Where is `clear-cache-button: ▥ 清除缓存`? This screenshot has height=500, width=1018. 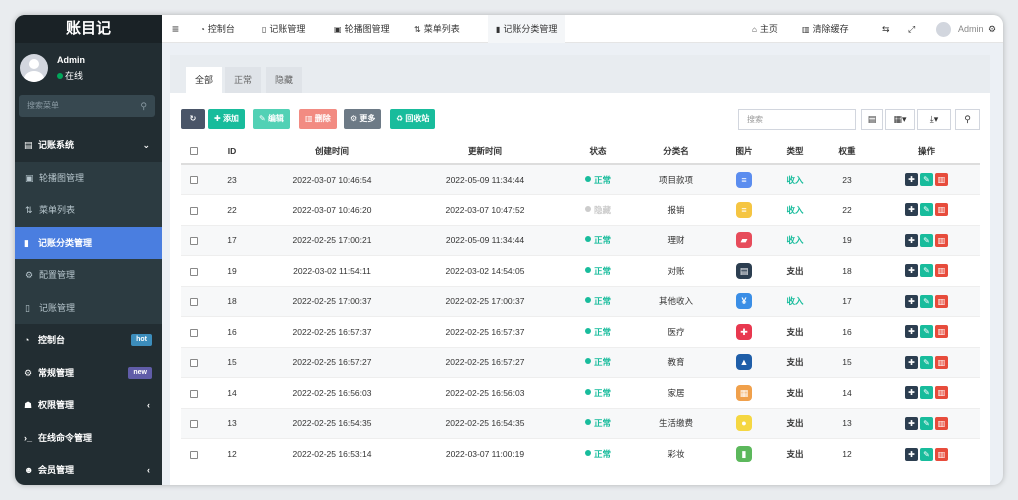
clear-cache-button: ▥ 清除缓存 is located at coordinates (825, 29).